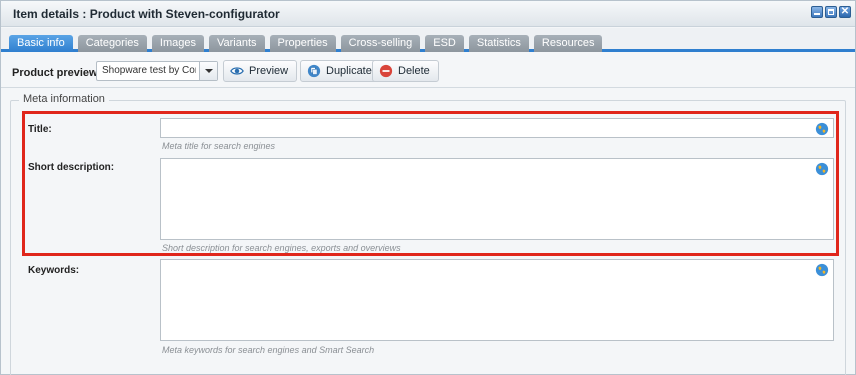  I want to click on tab-properties: Properties, so click(302, 43).